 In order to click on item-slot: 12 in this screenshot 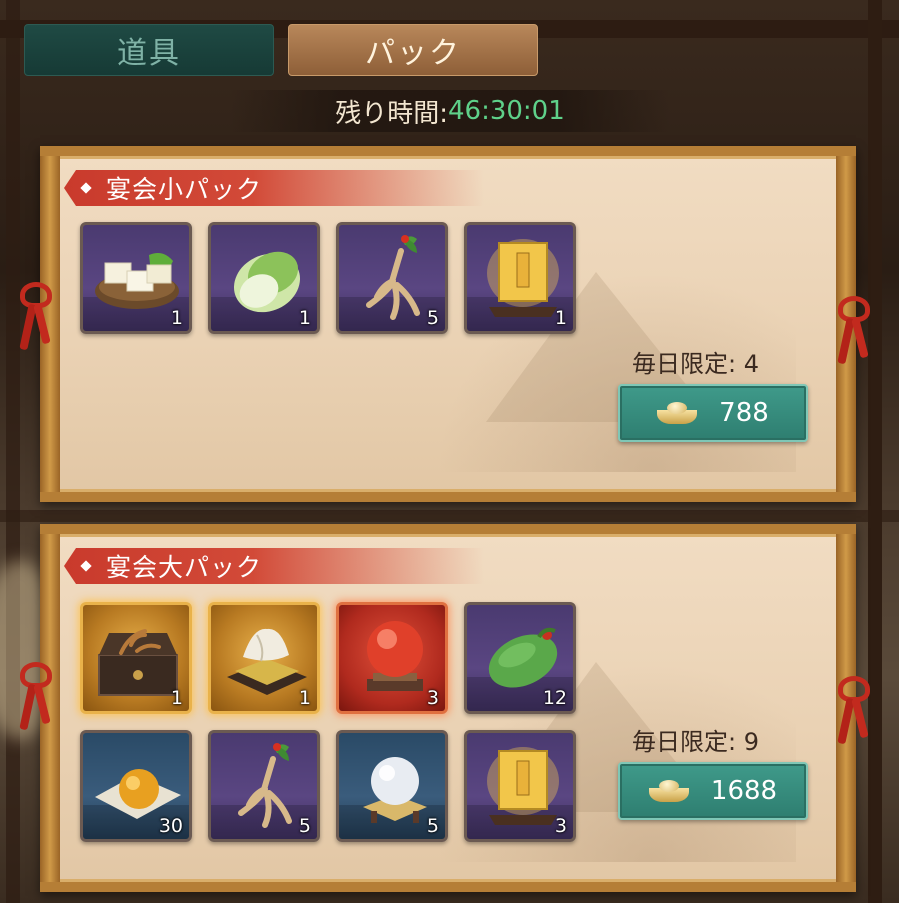, I will do `click(520, 658)`.